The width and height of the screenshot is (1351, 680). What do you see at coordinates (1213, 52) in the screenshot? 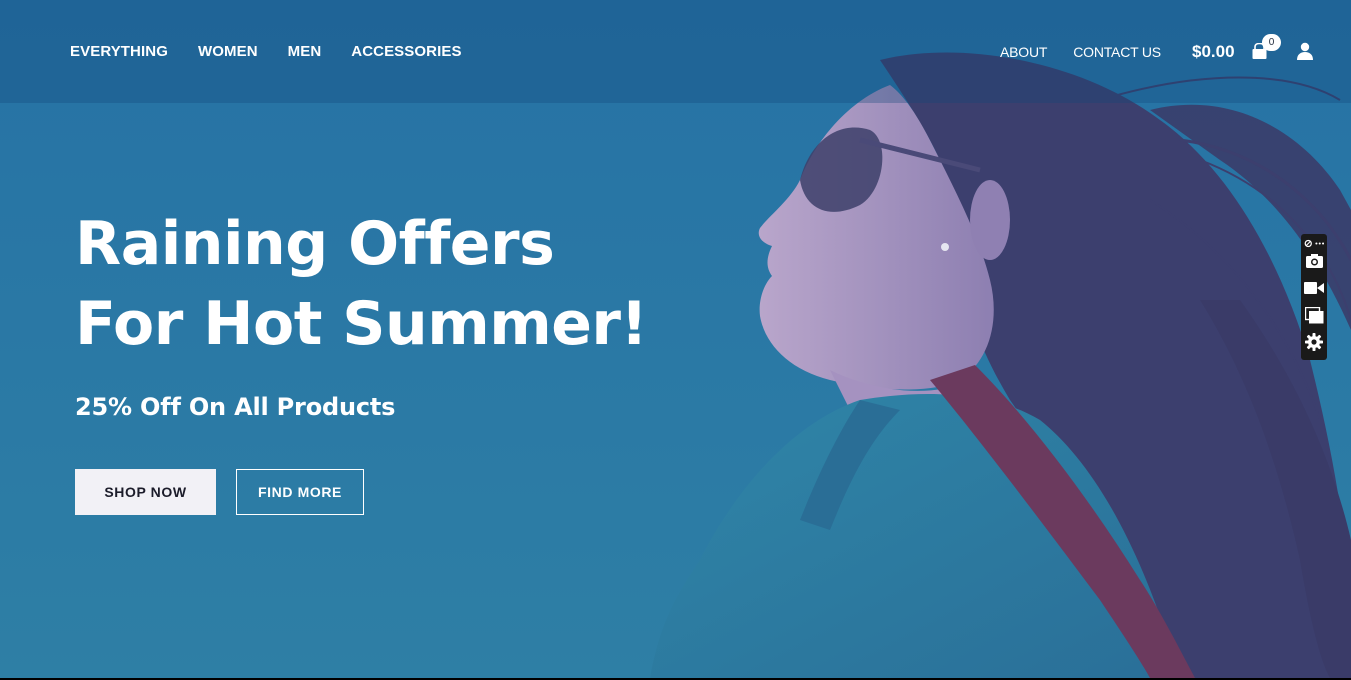
I see `cart-total: $0.00` at bounding box center [1213, 52].